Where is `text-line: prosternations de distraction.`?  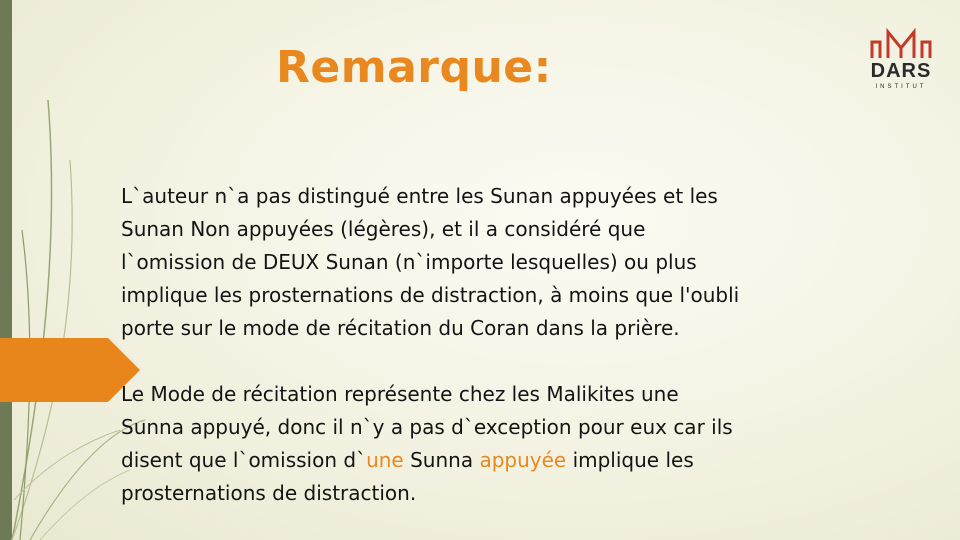
text-line: prosternations de distraction. is located at coordinates (269, 493).